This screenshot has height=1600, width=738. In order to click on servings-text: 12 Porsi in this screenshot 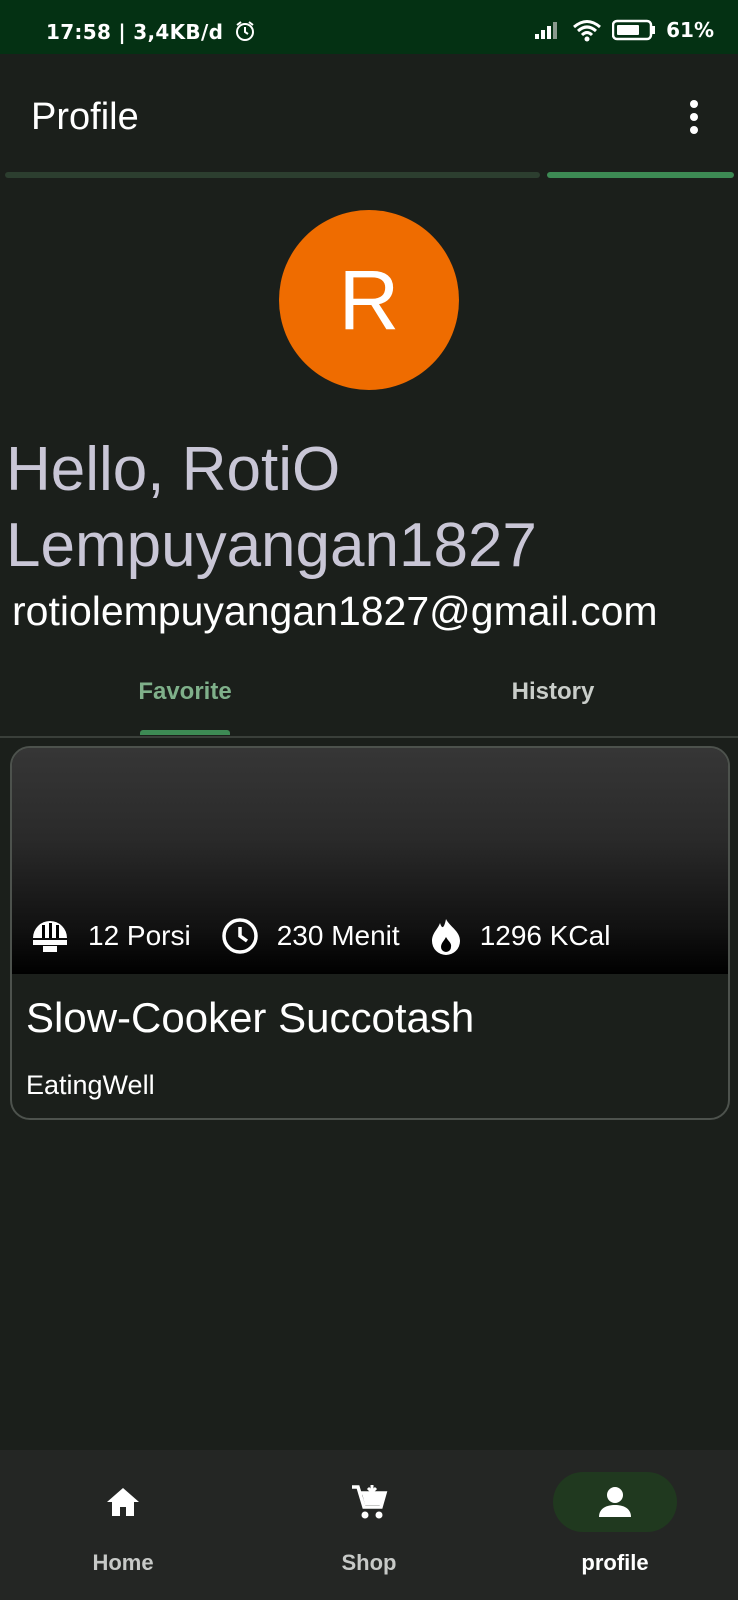, I will do `click(139, 935)`.